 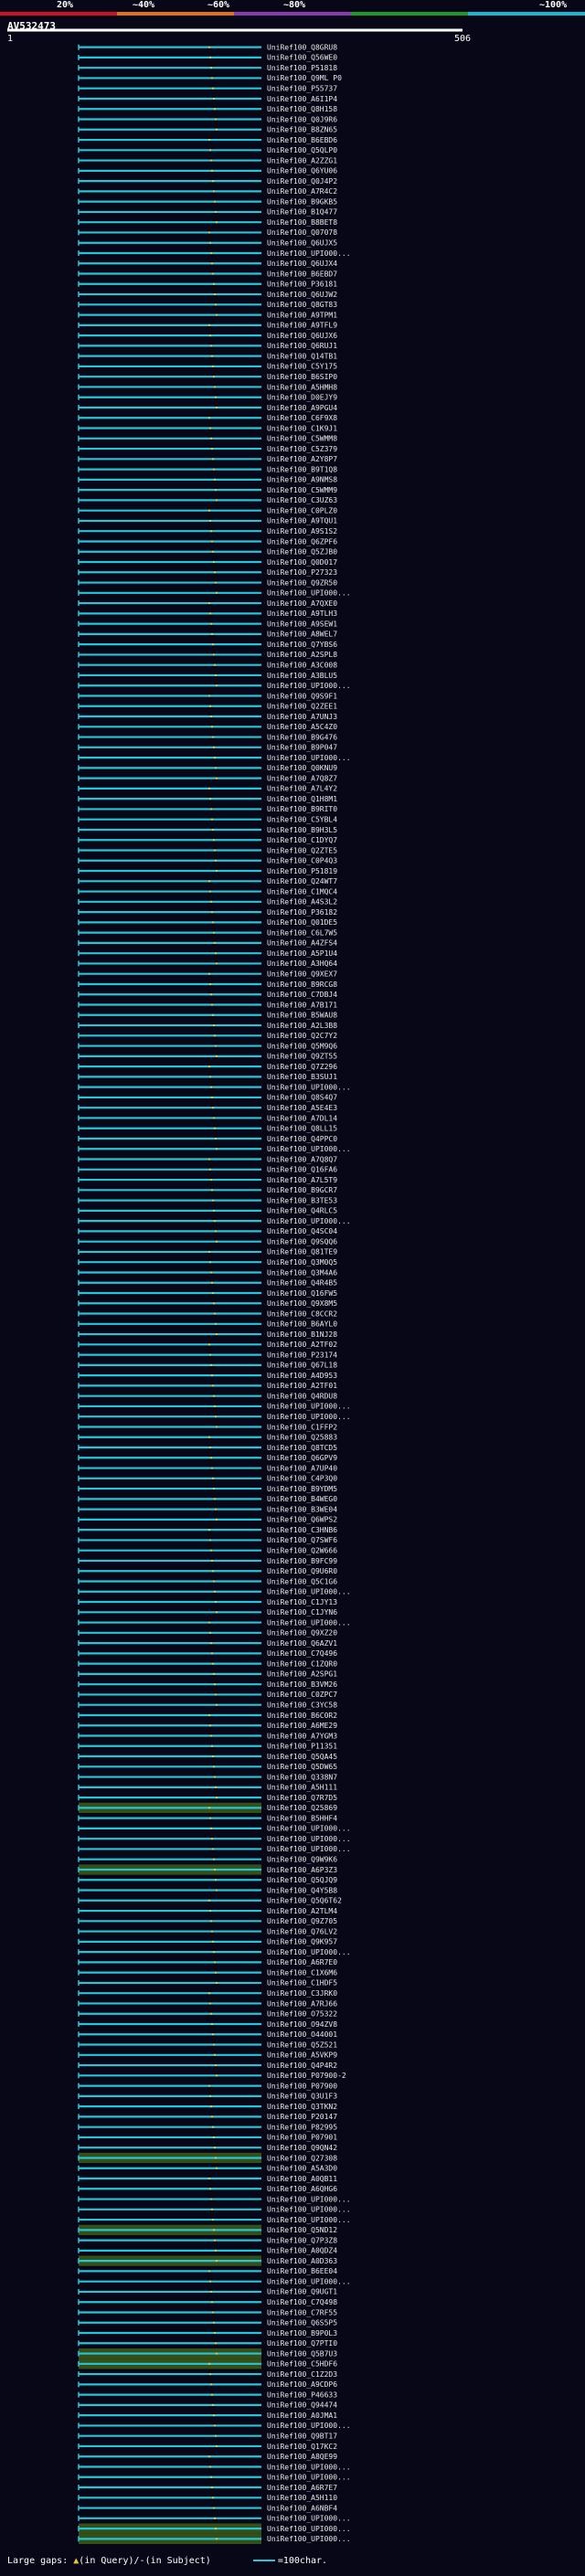 What do you see at coordinates (302, 264) in the screenshot?
I see `hit-label: UniRef100_Q6UJX4` at bounding box center [302, 264].